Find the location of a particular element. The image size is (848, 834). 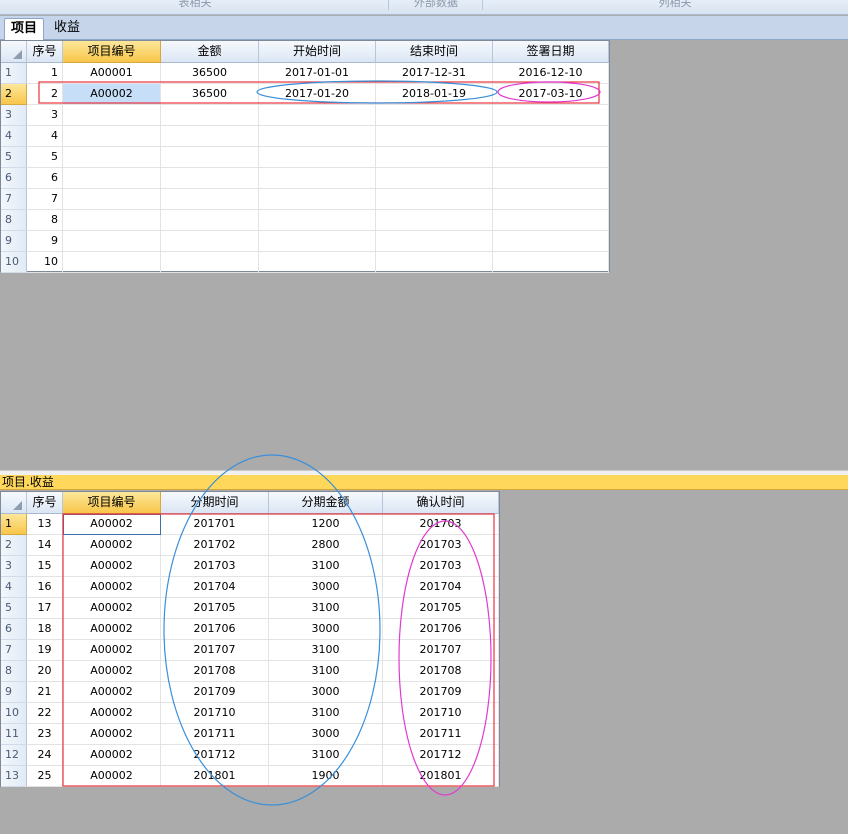

row-header: 9 is located at coordinates (14, 241).